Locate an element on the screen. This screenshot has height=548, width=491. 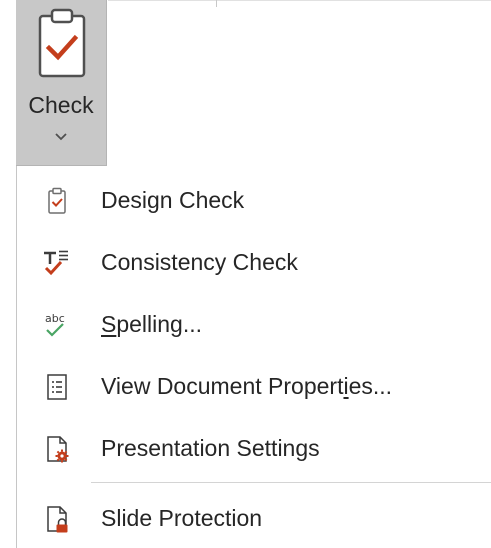
abc-check-icon: abc is located at coordinates (55, 324).